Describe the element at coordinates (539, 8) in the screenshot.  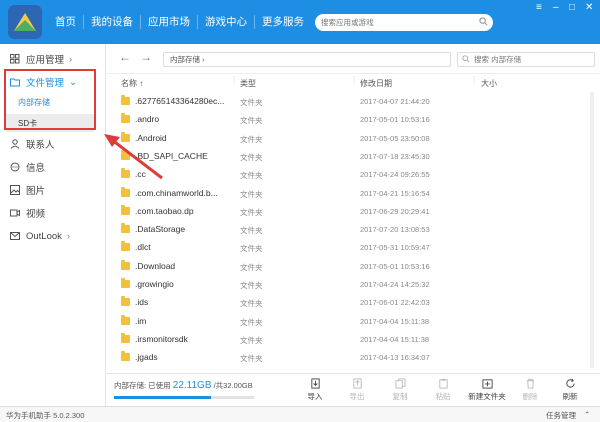
I see `menu-icon: ≡` at that location.